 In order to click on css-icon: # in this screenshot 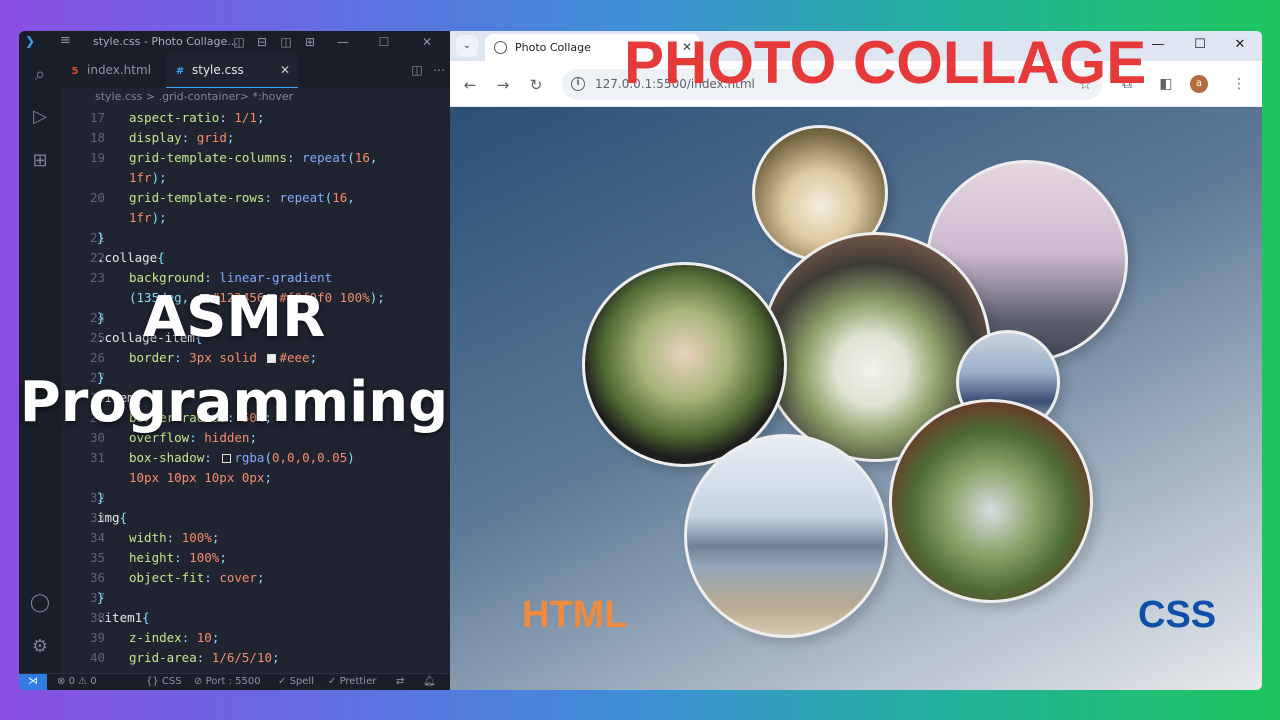, I will do `click(180, 71)`.